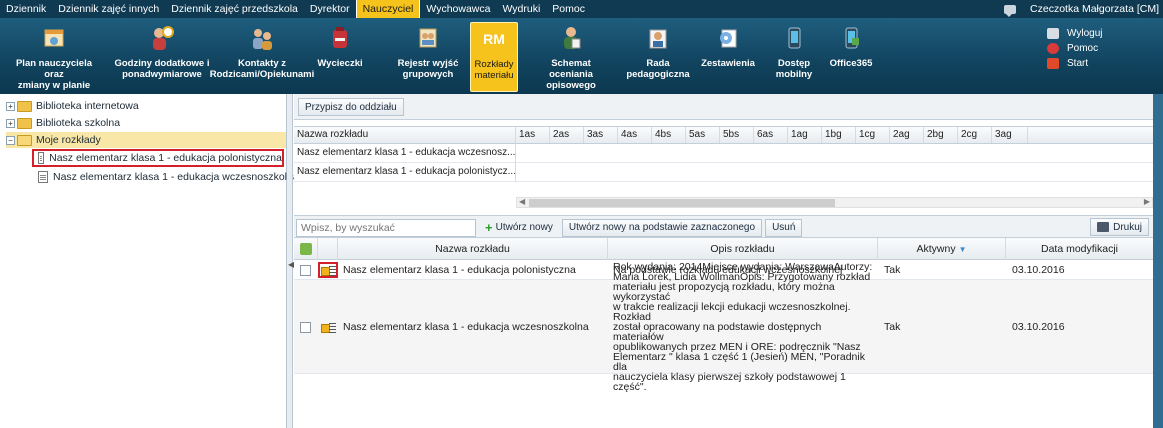 The width and height of the screenshot is (1163, 428). Describe the element at coordinates (601, 135) in the screenshot. I see `column-header-class: 3as` at that location.